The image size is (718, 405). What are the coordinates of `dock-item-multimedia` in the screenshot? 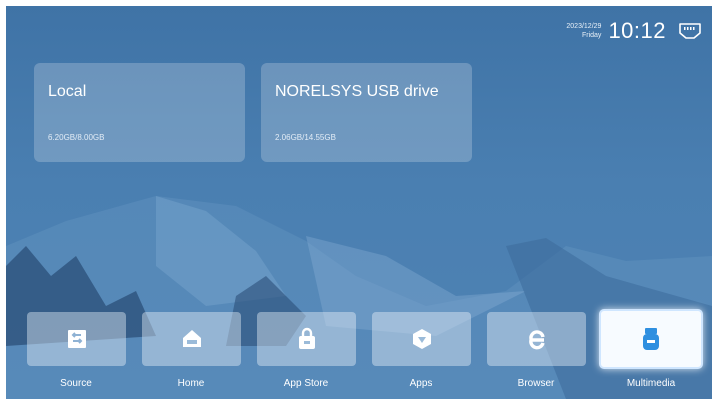 It's located at (651, 339).